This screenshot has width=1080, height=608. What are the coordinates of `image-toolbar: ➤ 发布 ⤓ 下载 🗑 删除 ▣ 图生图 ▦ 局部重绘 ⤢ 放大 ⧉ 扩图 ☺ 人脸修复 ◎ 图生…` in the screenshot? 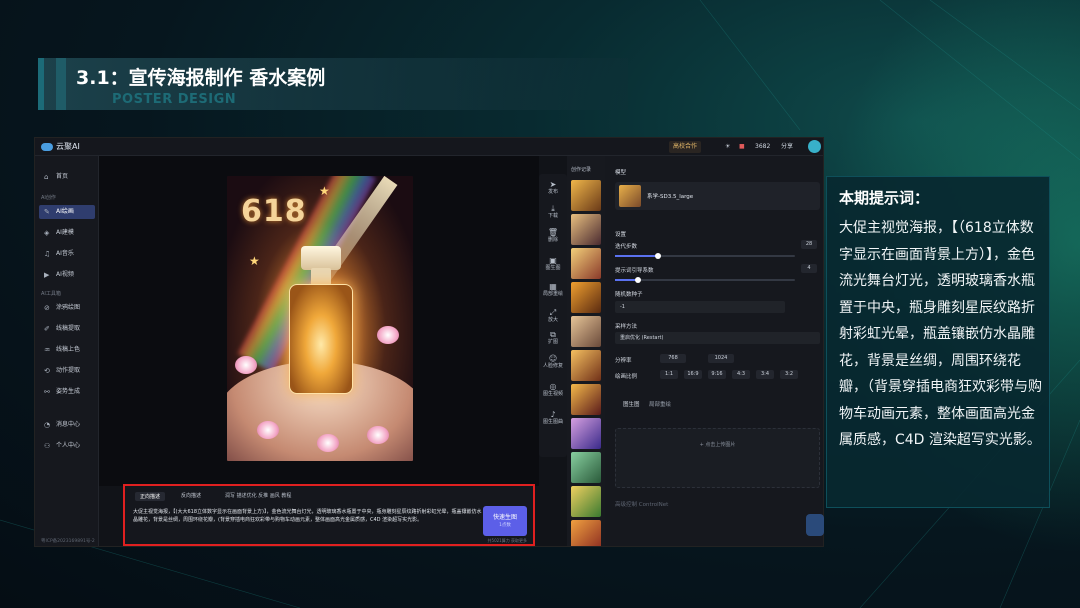 It's located at (553, 315).